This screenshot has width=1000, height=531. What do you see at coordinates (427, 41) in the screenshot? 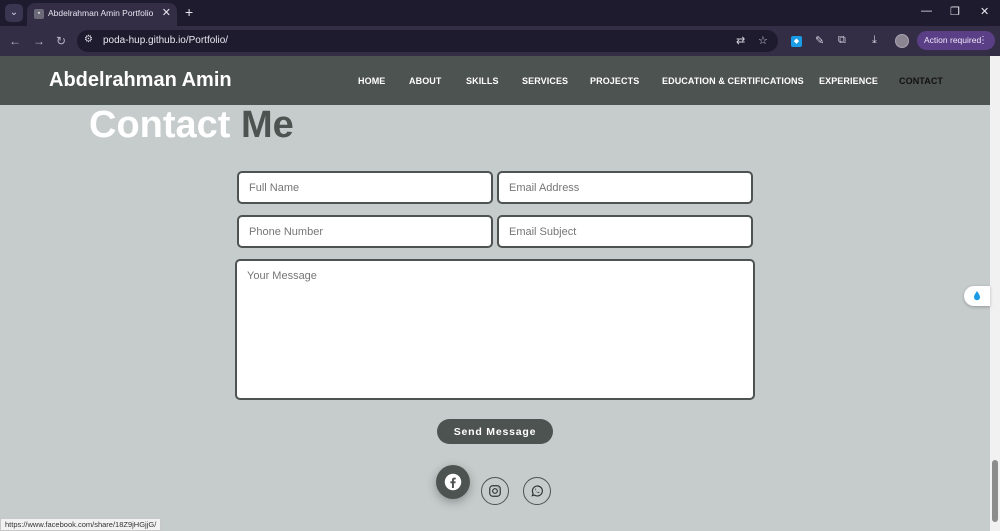
I see `address-bar: ⚙ poda-hup.github.io/Portfolio/ ⇄ ☆` at bounding box center [427, 41].